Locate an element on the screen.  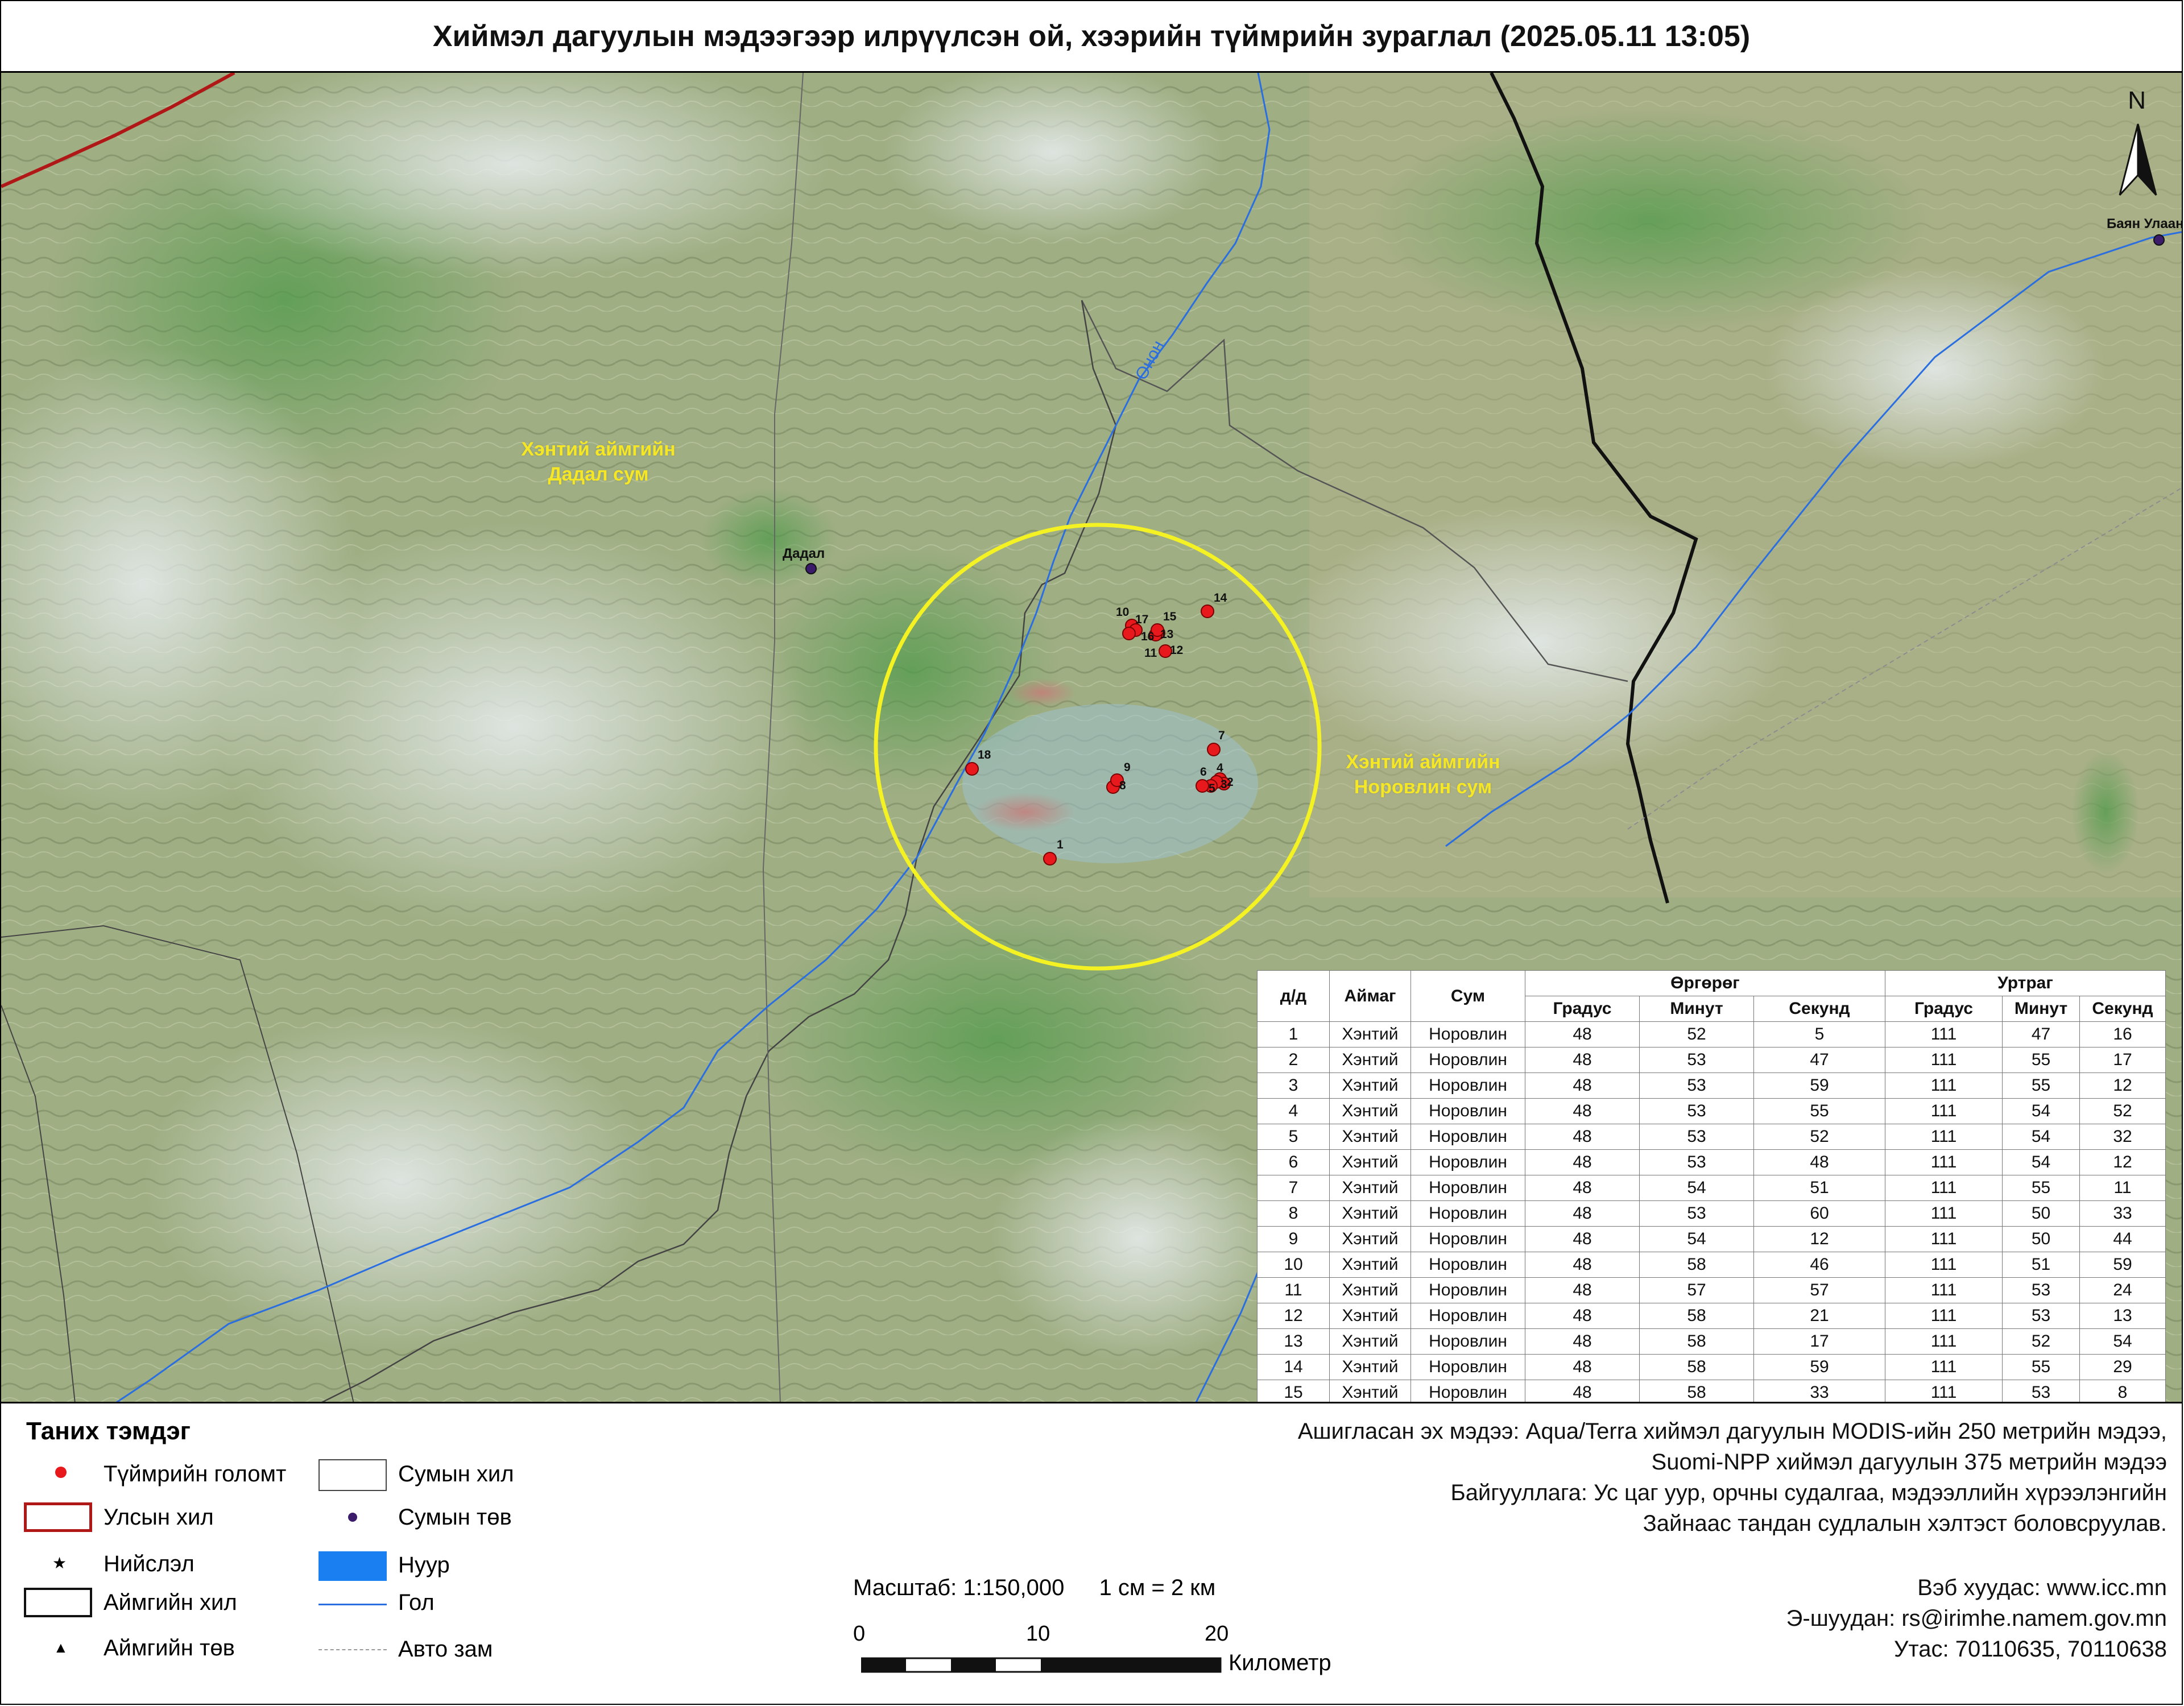
table-row: 6 Хэнтий Норовлин 48 53 48 111 54 12 is located at coordinates (1711, 1162).